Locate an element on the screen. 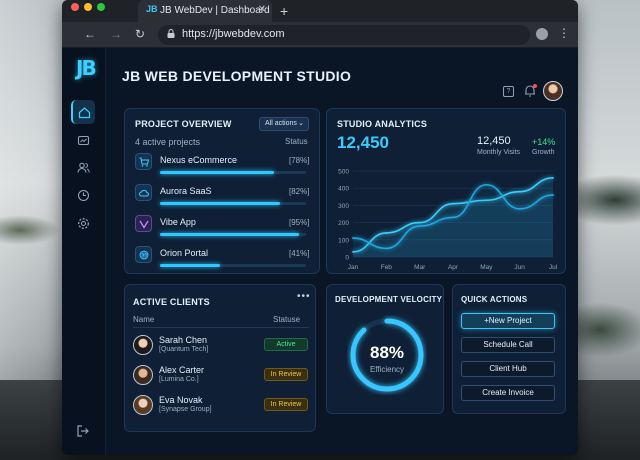 The width and height of the screenshot is (640, 460). studio-analytics-title: STUDIO ANALYTICS is located at coordinates (382, 124).